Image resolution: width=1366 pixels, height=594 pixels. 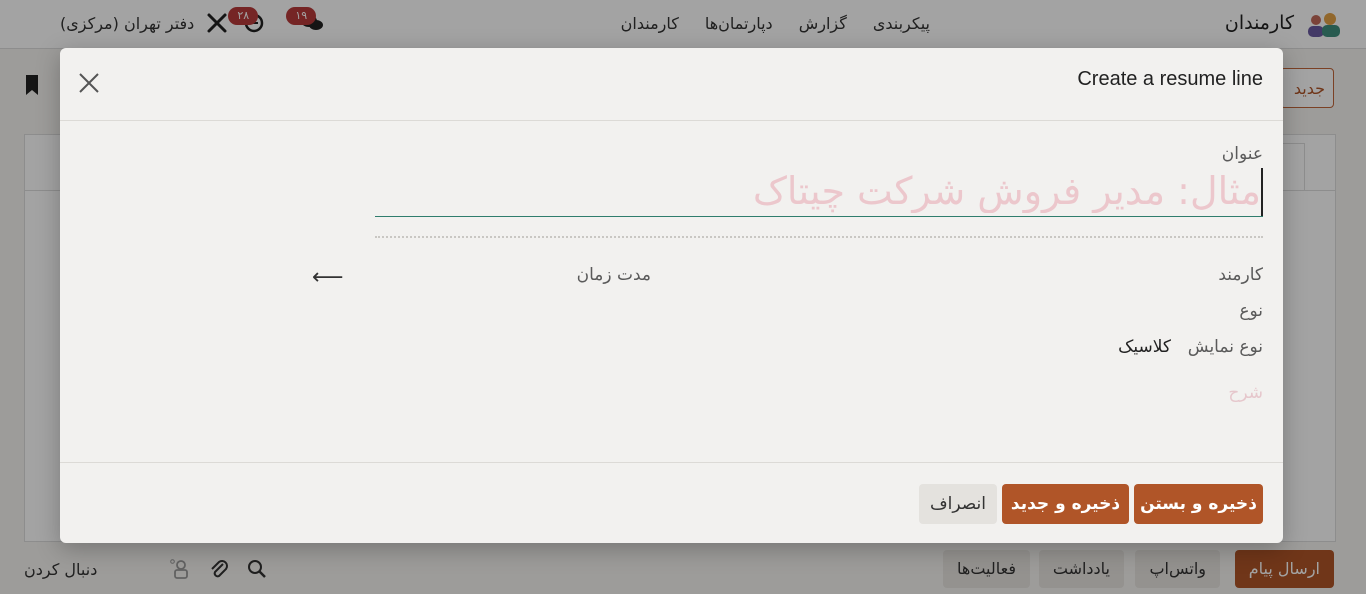 I want to click on type-label: نوع, so click(x=1251, y=311).